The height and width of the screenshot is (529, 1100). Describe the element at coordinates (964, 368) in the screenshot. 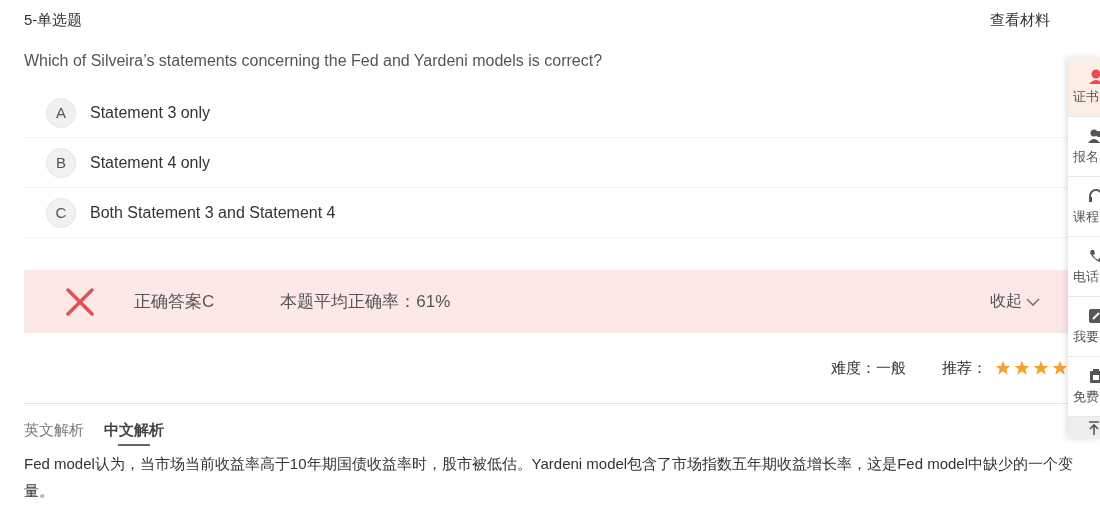

I see `recommend-label: 推荐：` at that location.